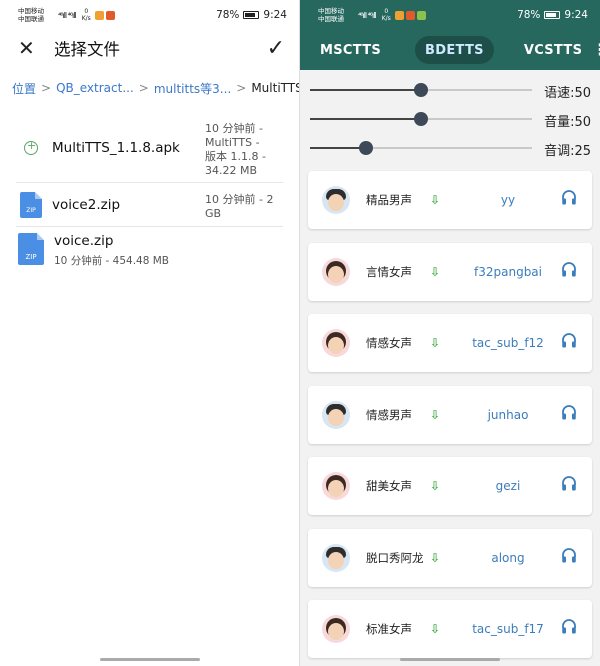 Image resolution: width=600 pixels, height=666 pixels. Describe the element at coordinates (450, 200) in the screenshot. I see `voice-card: 精品男声 ⇩ yy` at that location.